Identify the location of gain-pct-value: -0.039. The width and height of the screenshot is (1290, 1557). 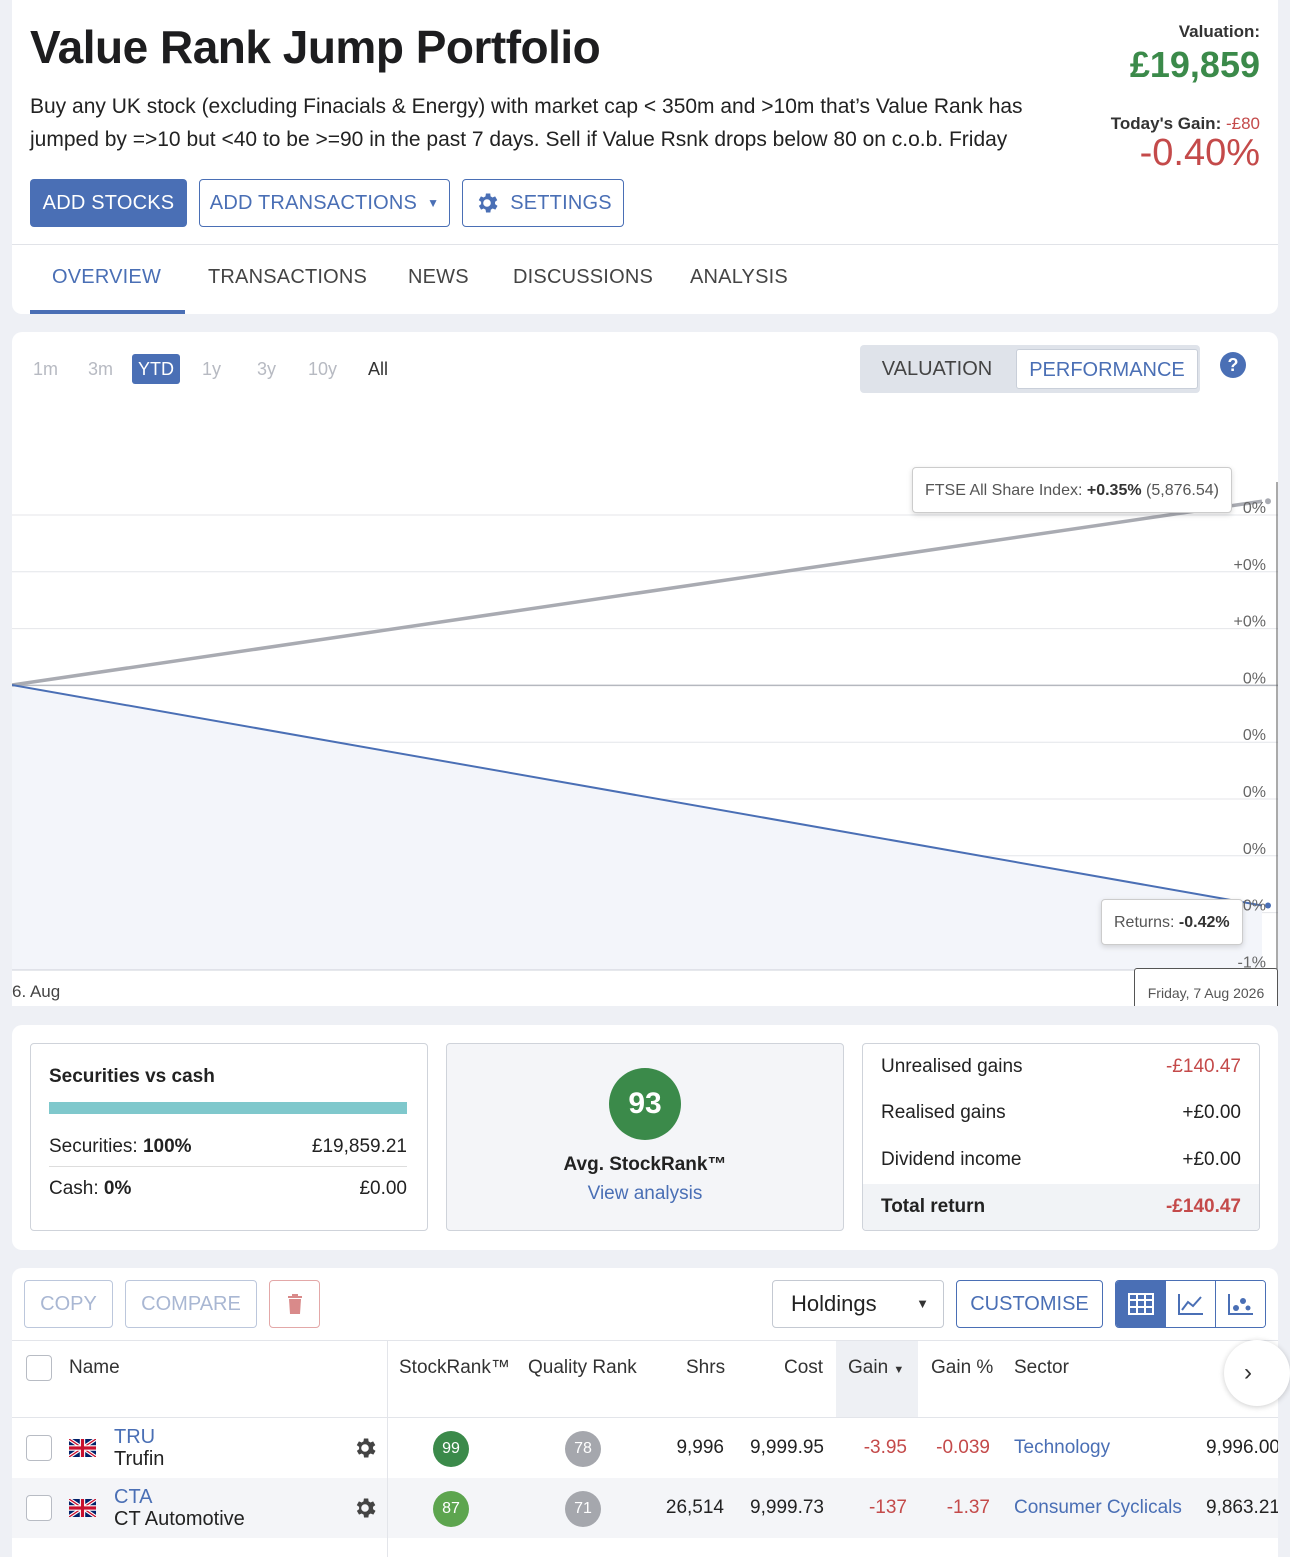
(963, 1447).